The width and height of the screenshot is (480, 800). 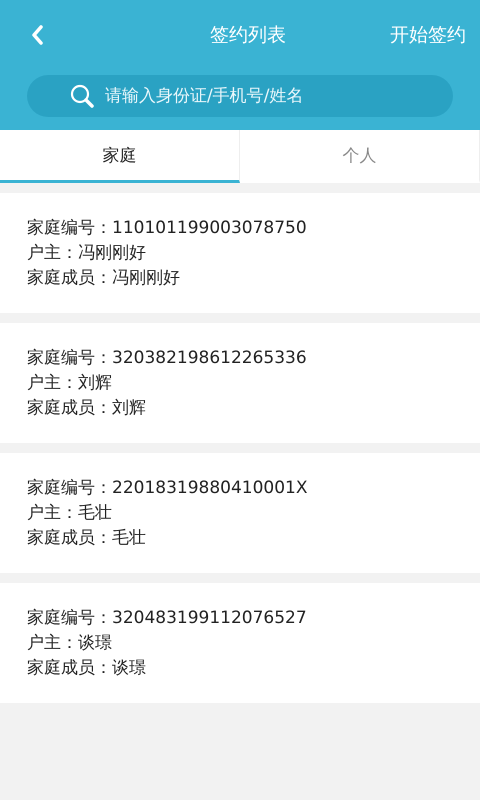 What do you see at coordinates (209, 618) in the screenshot?
I see `field-value: 320483199112076527` at bounding box center [209, 618].